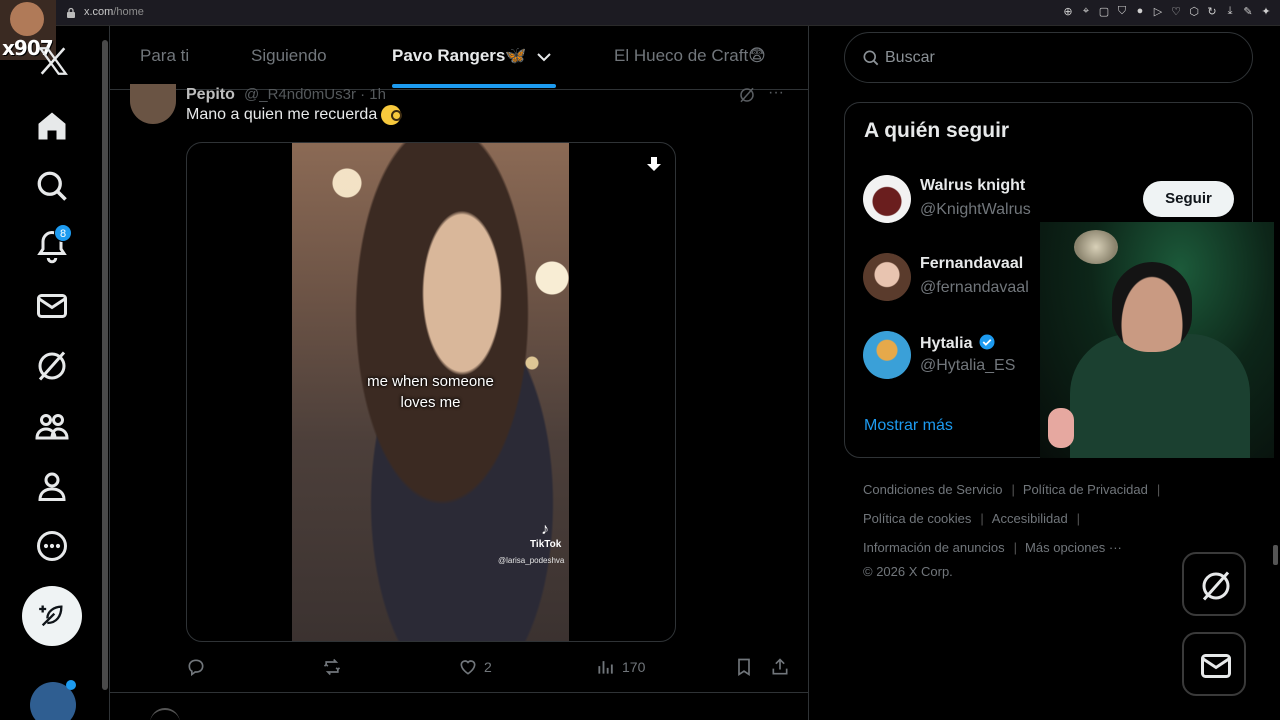 Image resolution: width=1280 pixels, height=720 pixels. What do you see at coordinates (1122, 11) in the screenshot?
I see `shield-icon: ⛉` at bounding box center [1122, 11].